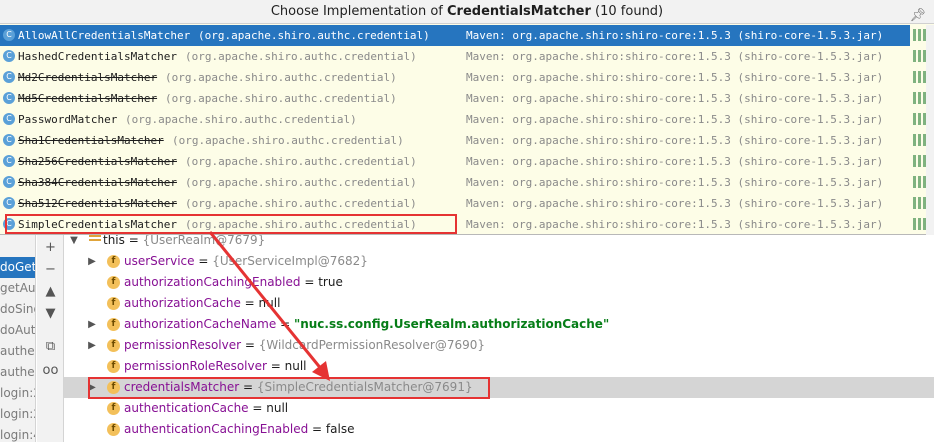 Image resolution: width=934 pixels, height=442 pixels. I want to click on class-name: Sha1CredentialsMatcher, so click(91, 140).